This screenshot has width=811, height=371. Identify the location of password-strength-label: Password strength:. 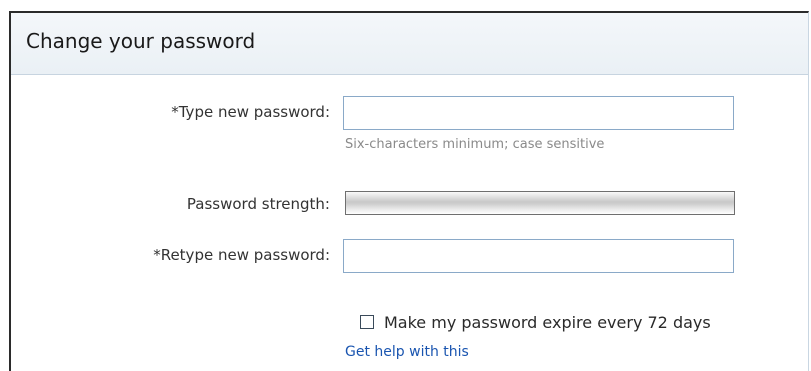
(258, 204).